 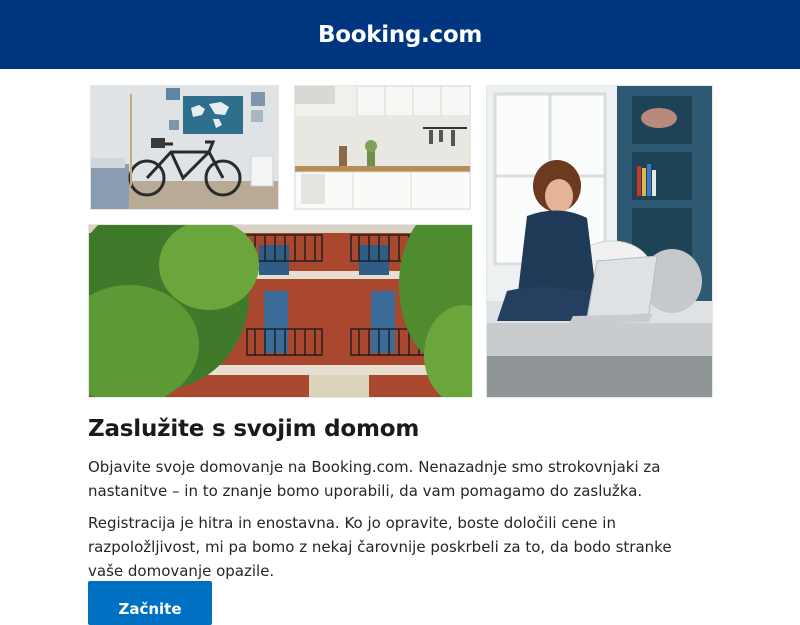 I want to click on bedroom-photo-illustration, so click(x=184, y=147).